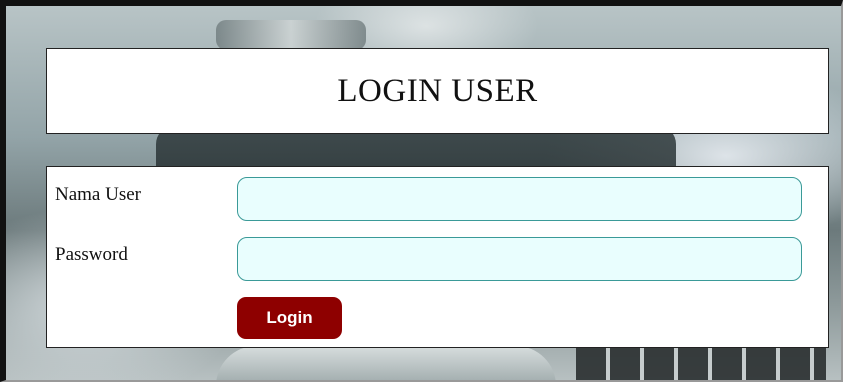 The height and width of the screenshot is (382, 843). Describe the element at coordinates (291, 35) in the screenshot. I see `background-truck-light` at that location.